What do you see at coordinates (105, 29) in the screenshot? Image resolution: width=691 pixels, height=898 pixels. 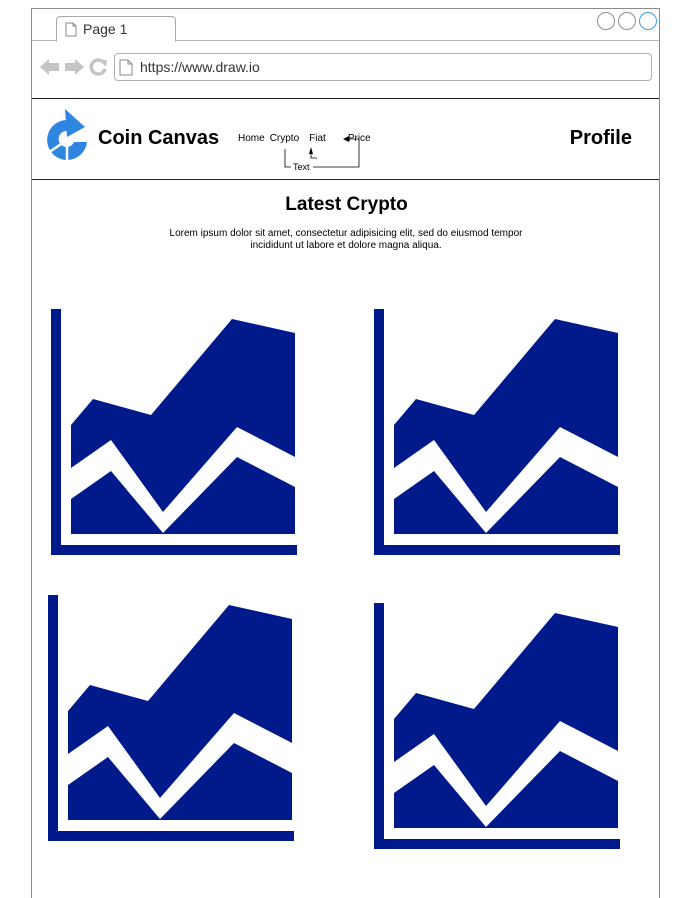 I see `tab-label: Page 1` at bounding box center [105, 29].